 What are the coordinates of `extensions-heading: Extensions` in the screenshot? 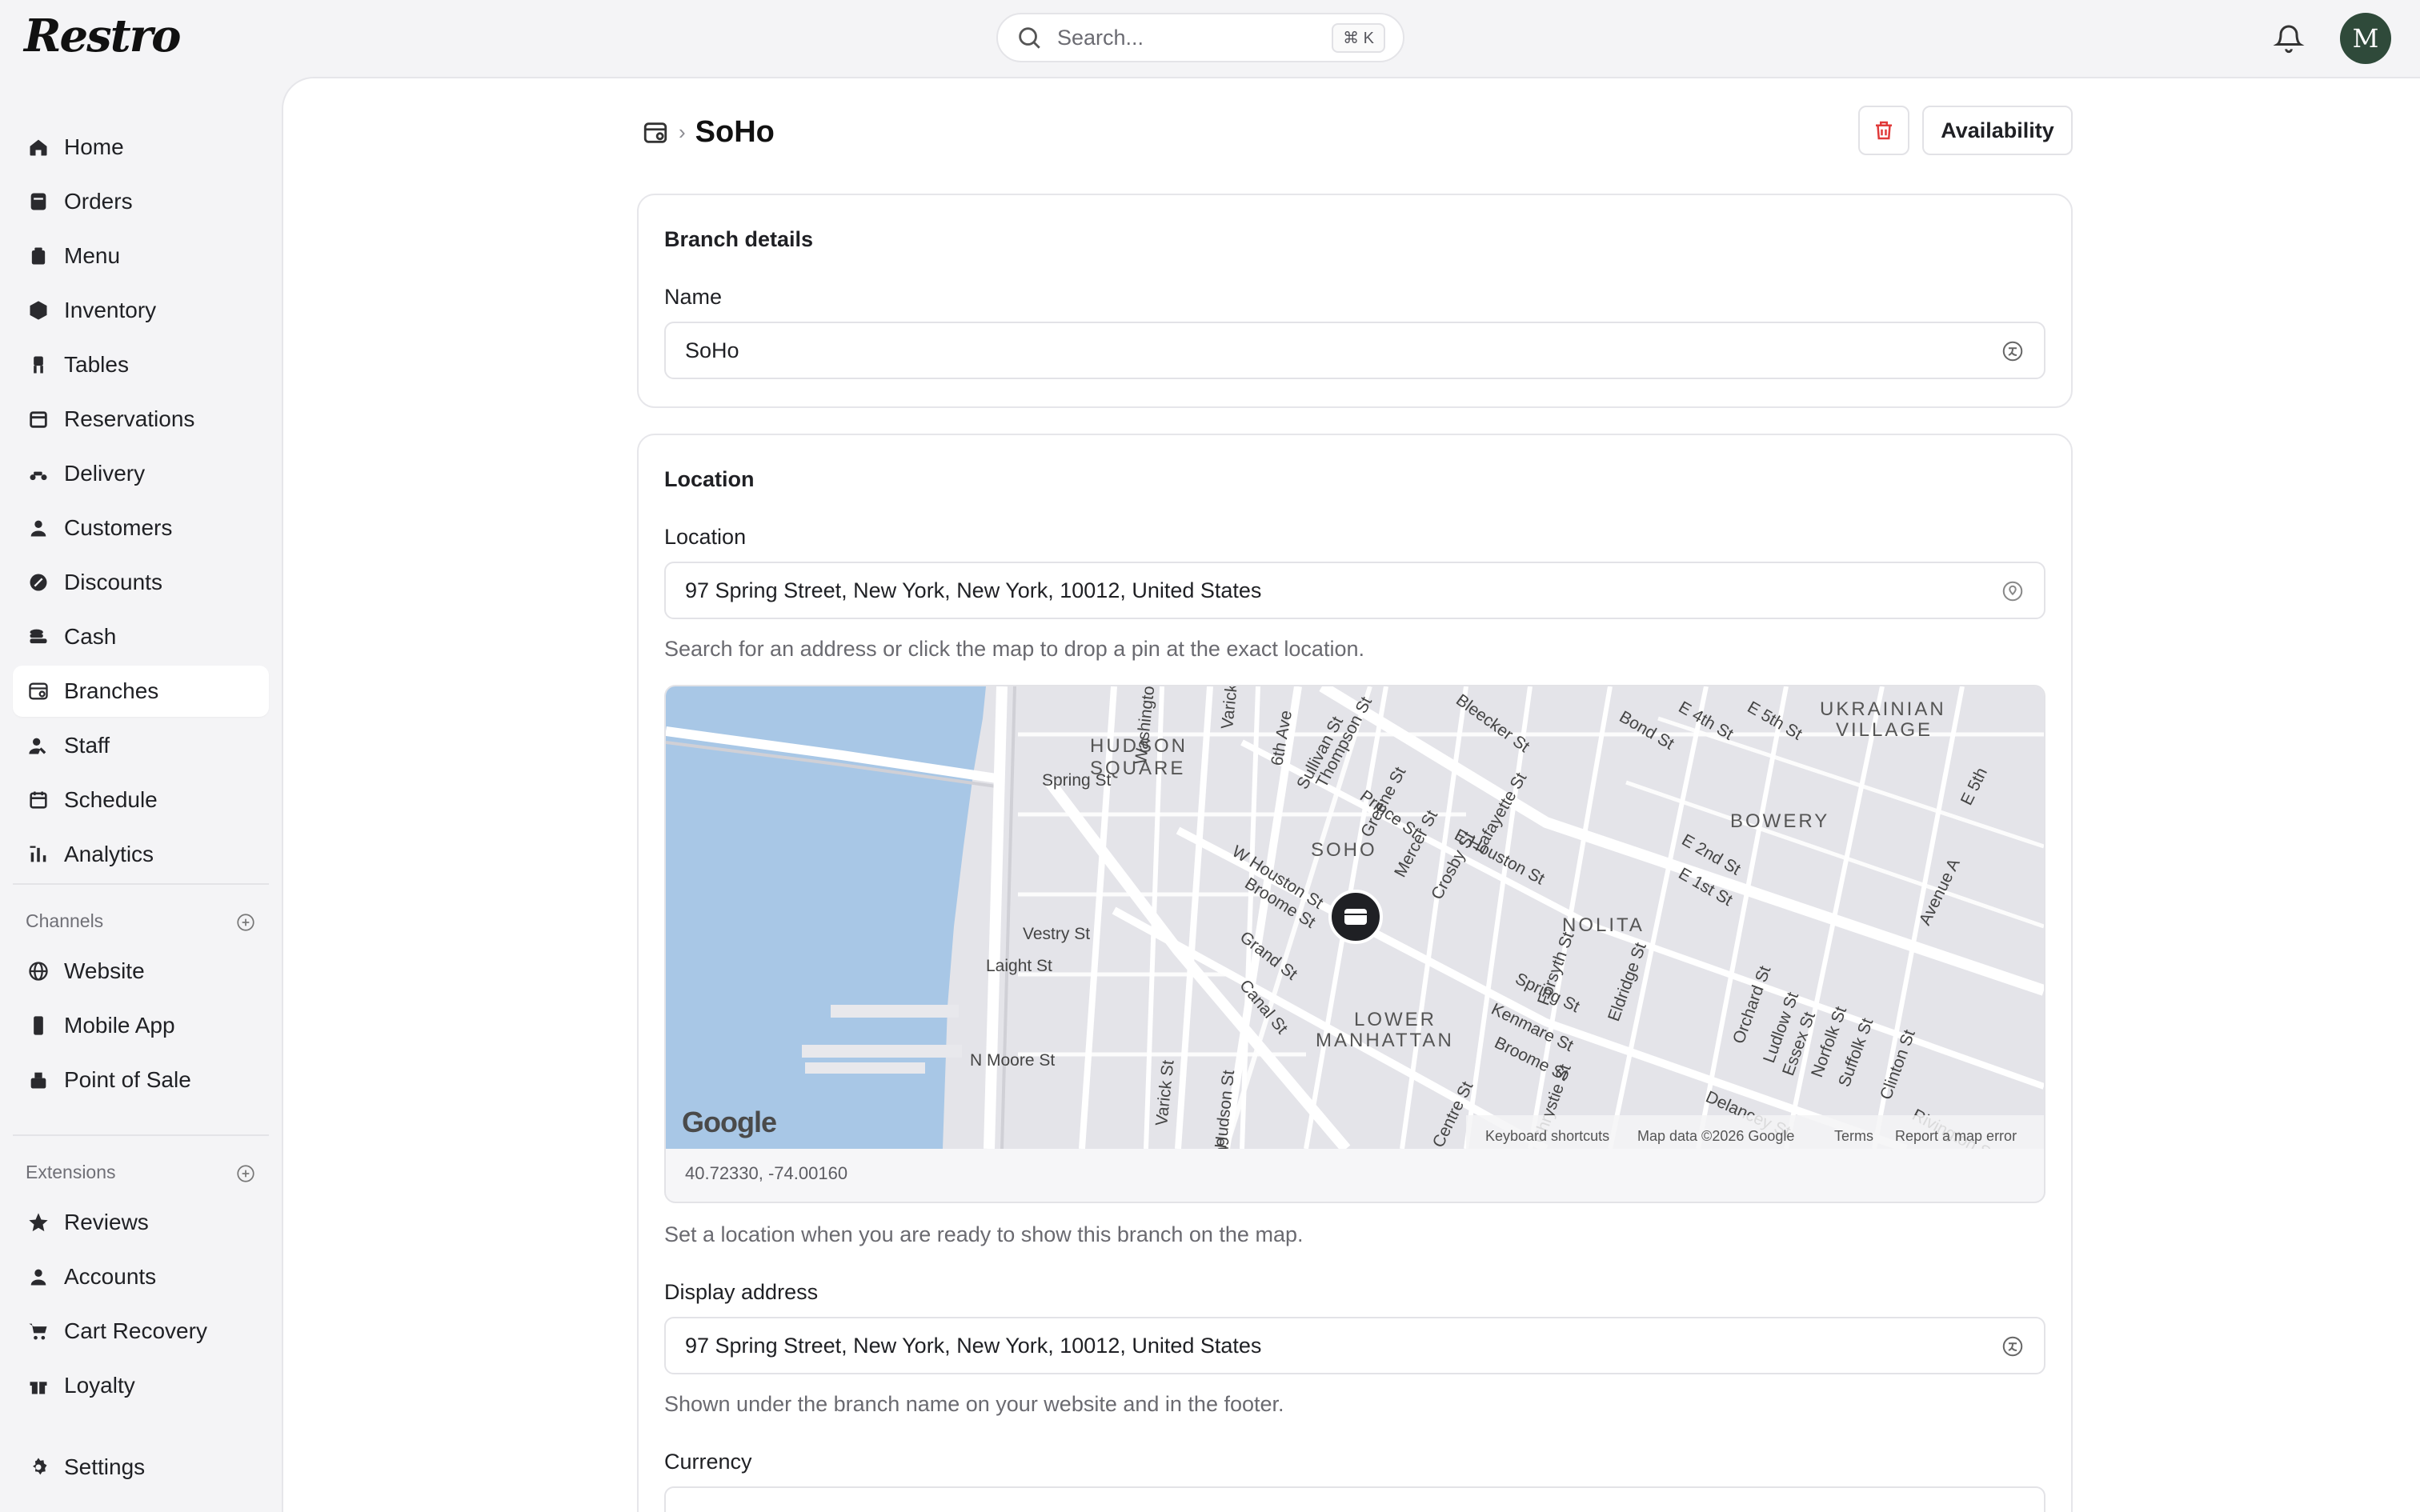 It's located at (71, 1172).